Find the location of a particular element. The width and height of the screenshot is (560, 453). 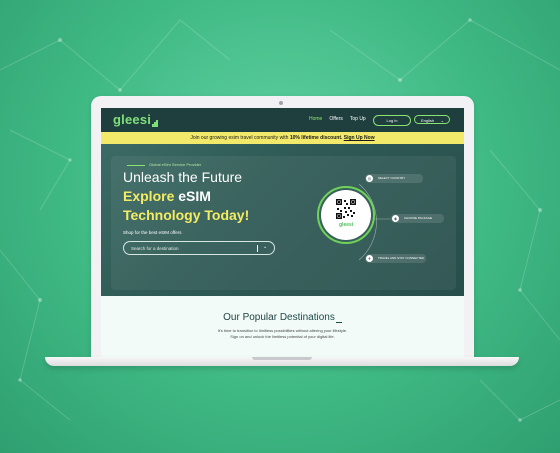

airplane-icon: ✈ is located at coordinates (369, 258).